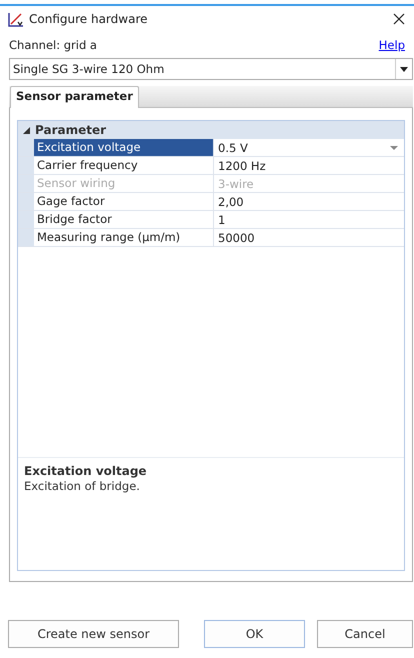 The height and width of the screenshot is (658, 414). I want to click on dialog-button: Create new sensor, so click(93, 634).